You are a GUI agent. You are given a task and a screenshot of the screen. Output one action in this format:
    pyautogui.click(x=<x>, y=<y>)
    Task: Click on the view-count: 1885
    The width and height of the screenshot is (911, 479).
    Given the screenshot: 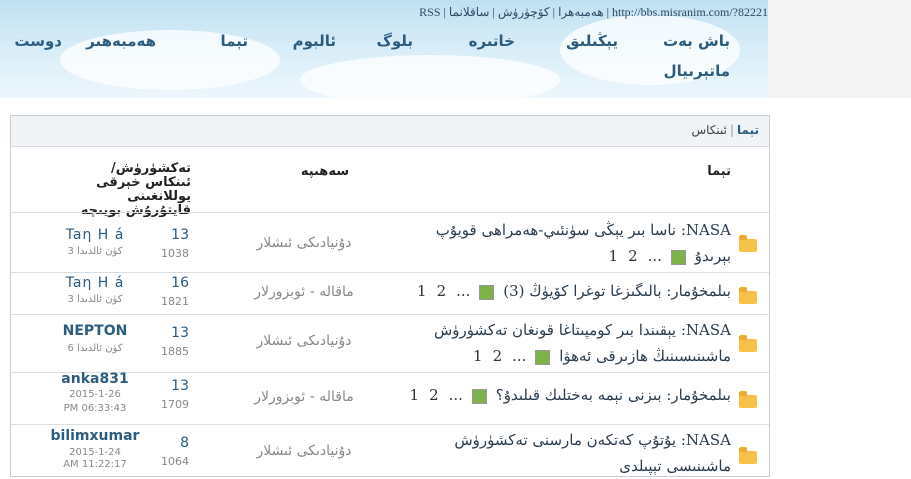 What is the action you would take?
    pyautogui.click(x=175, y=351)
    